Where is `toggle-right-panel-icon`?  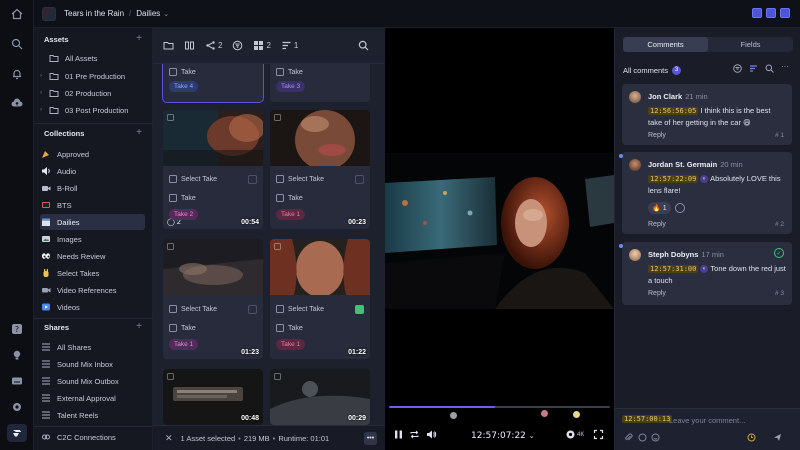
toggle-right-panel-icon is located at coordinates (785, 13).